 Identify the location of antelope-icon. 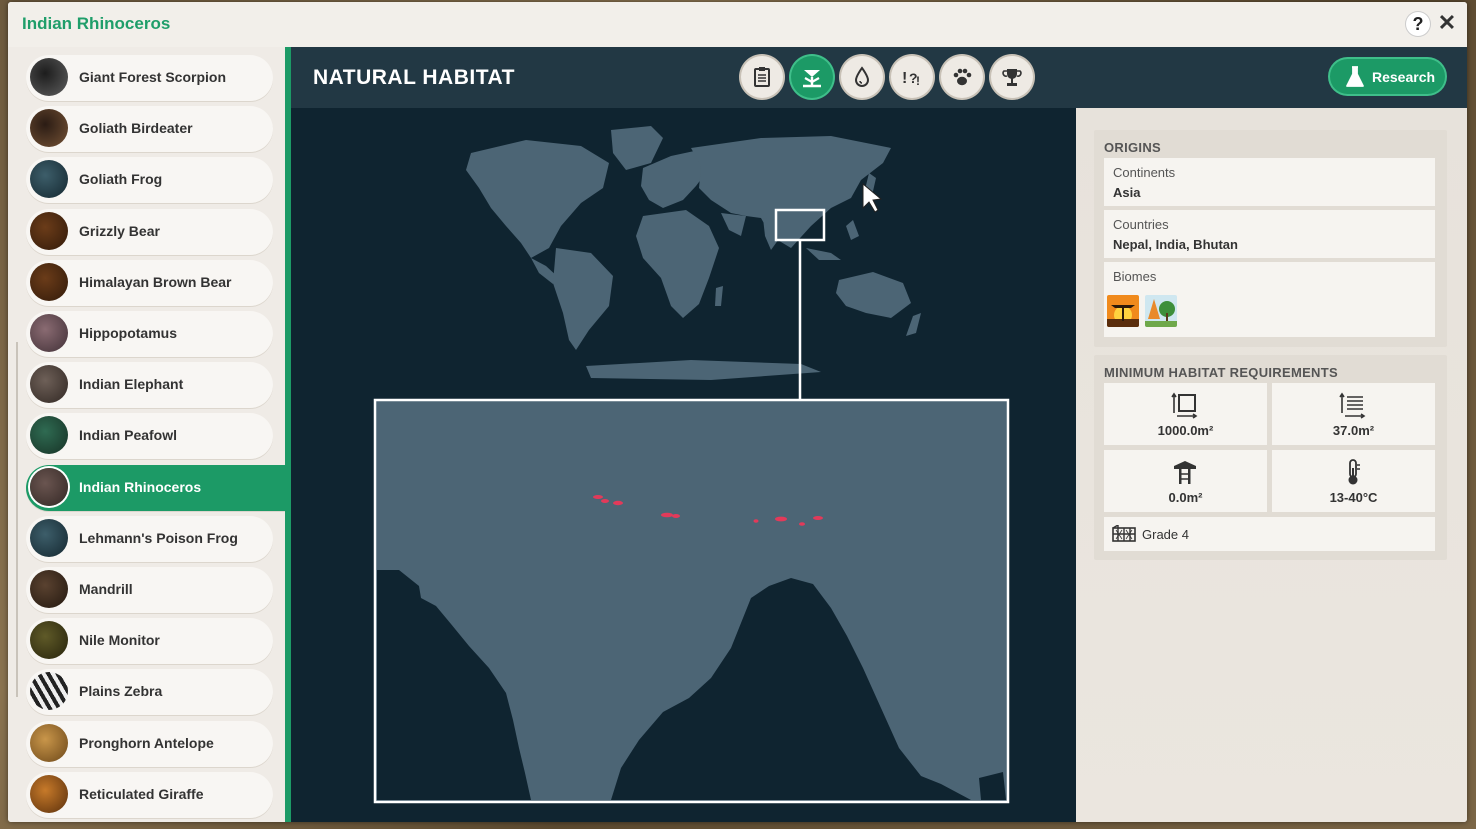
(49, 742).